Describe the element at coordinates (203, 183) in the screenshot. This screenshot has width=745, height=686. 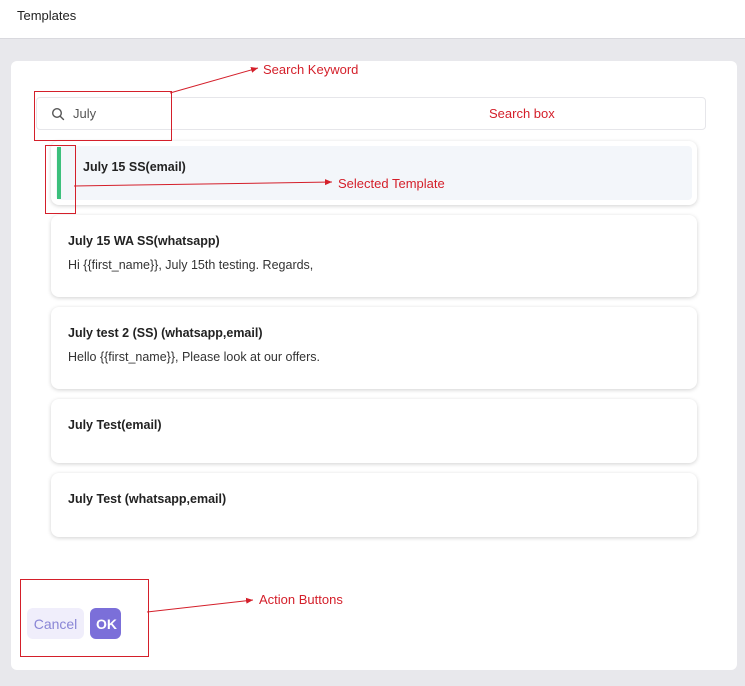
I see `arrow-selected-template` at that location.